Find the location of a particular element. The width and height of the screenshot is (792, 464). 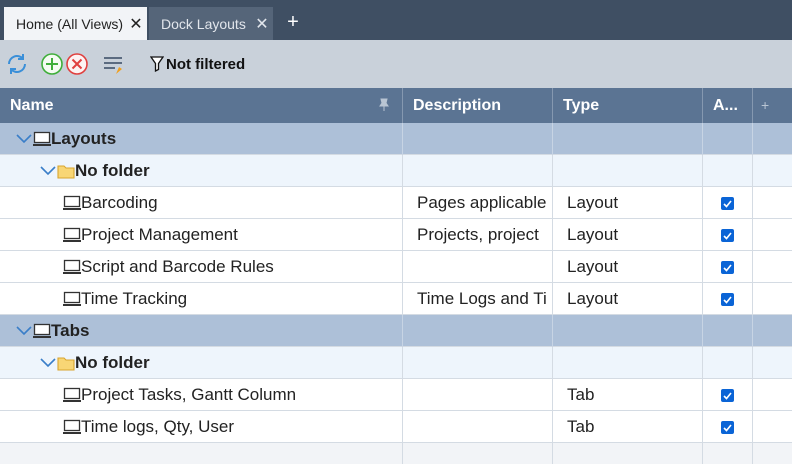

description-cell: Pages applicable is located at coordinates (482, 202).